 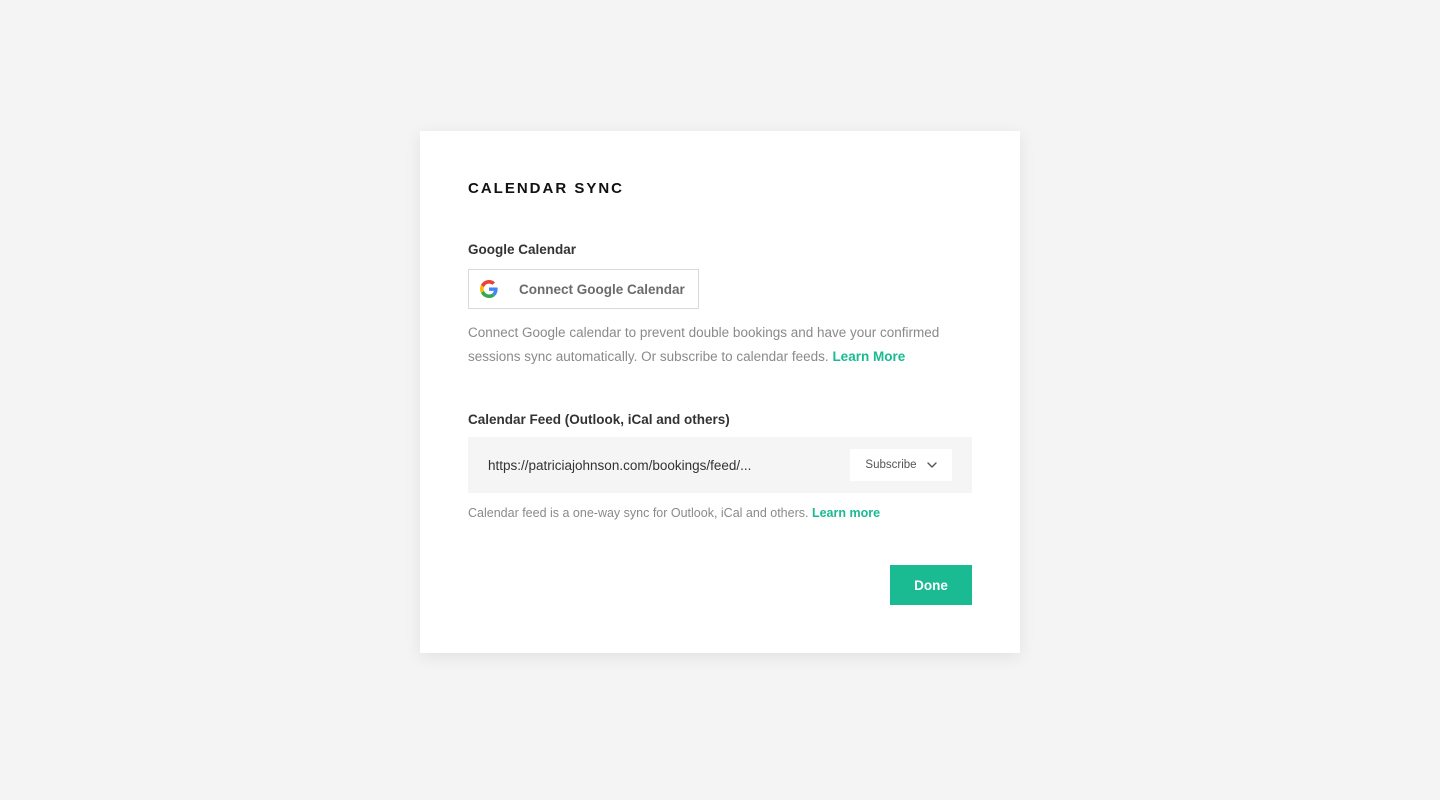 What do you see at coordinates (522, 249) in the screenshot?
I see `google-calendar-label: Google Calendar` at bounding box center [522, 249].